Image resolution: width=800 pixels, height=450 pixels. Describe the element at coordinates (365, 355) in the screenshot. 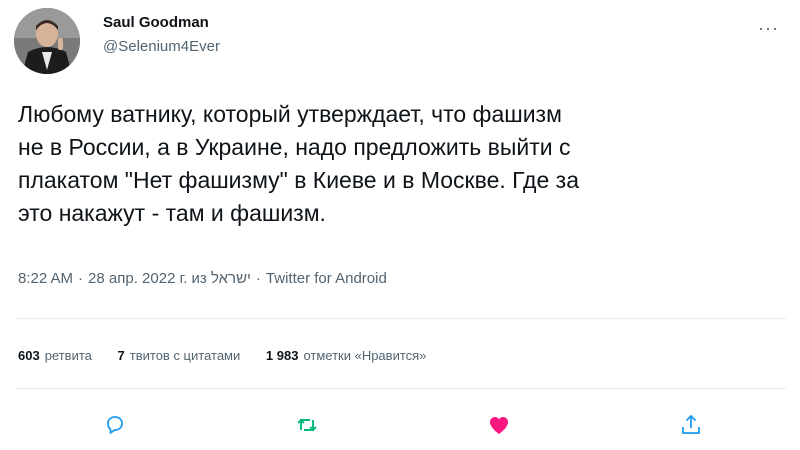

I see `likes-label: отметки «Нравится»` at that location.